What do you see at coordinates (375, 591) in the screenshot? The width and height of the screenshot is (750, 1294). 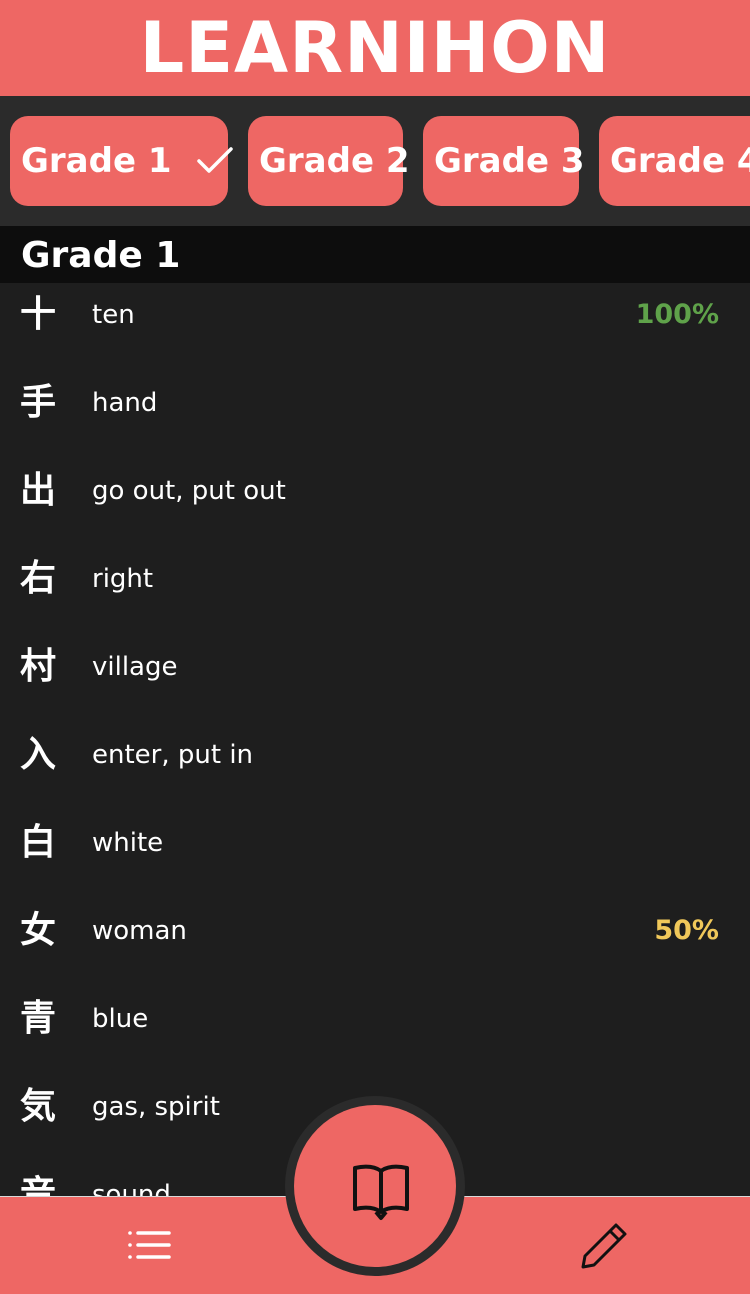 I see `kanji-row: 右 right` at bounding box center [375, 591].